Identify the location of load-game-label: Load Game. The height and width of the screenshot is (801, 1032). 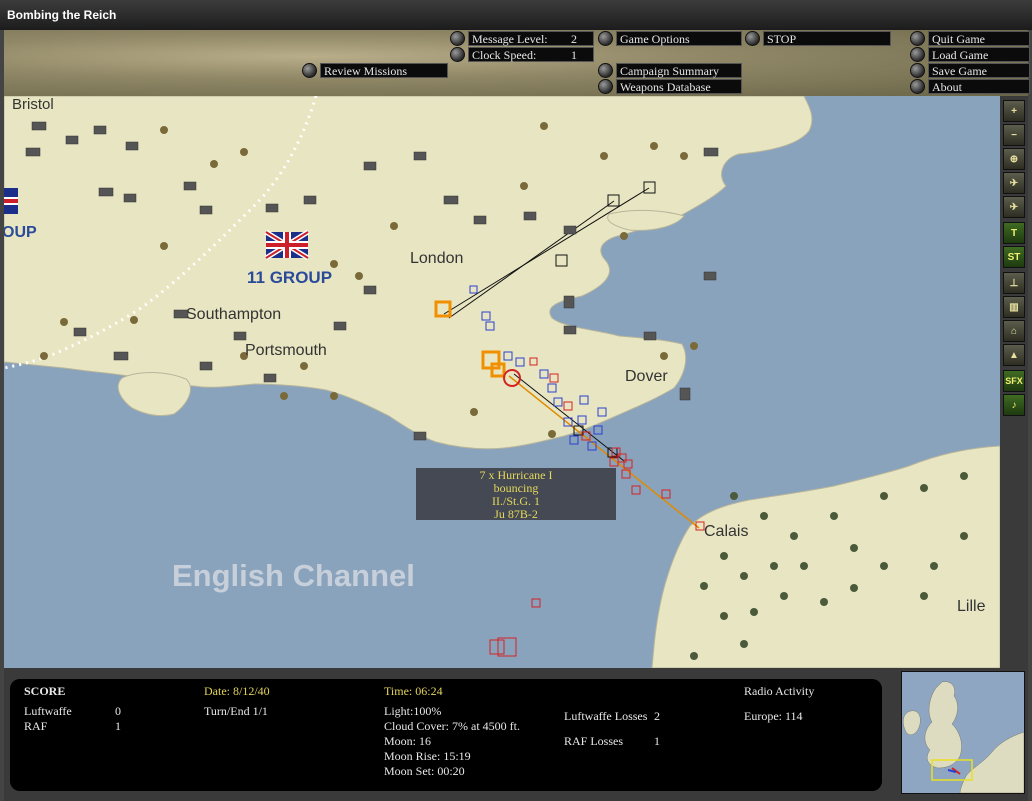
(979, 54).